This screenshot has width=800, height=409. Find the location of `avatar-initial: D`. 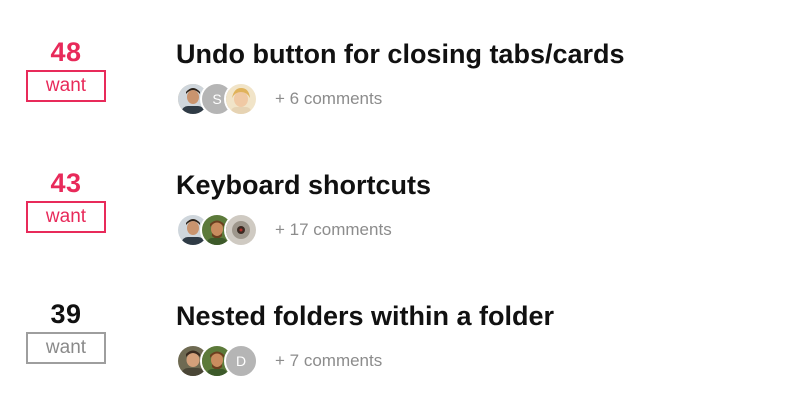

avatar-initial: D is located at coordinates (241, 361).